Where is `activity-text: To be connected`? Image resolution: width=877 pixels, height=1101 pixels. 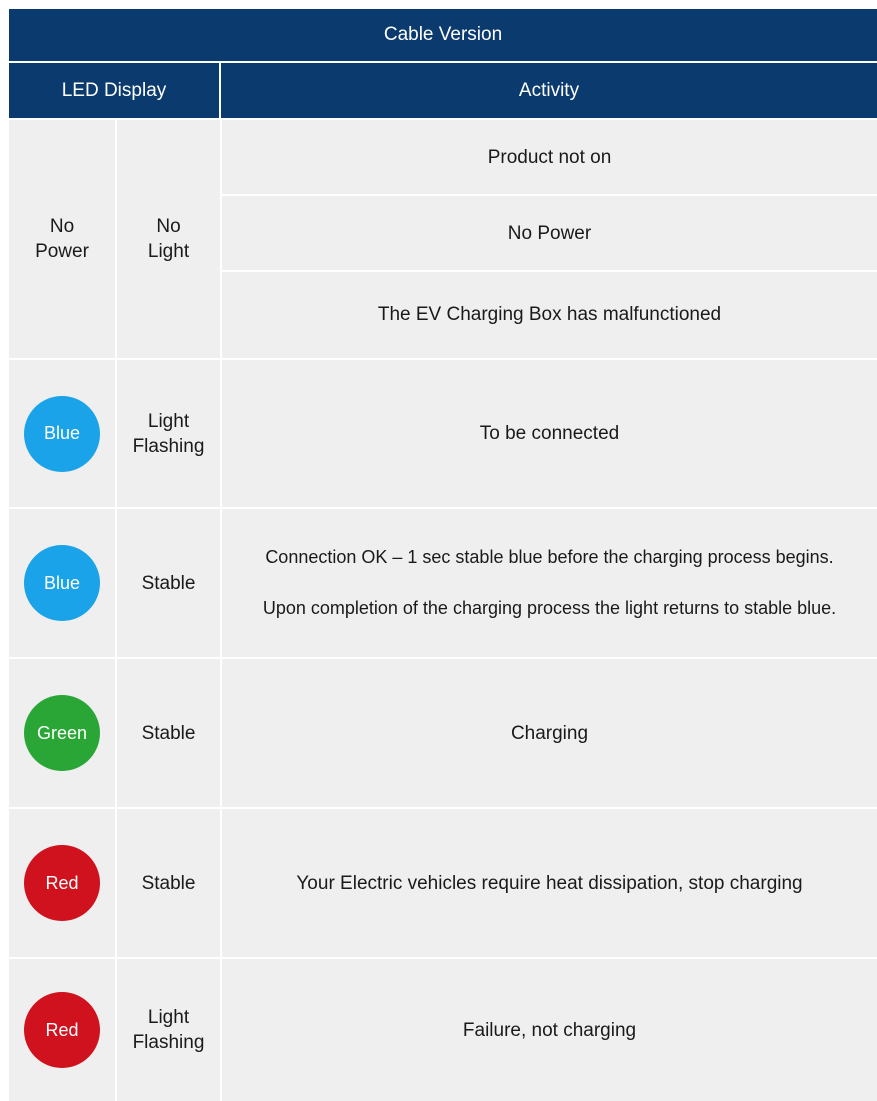
activity-text: To be connected is located at coordinates (549, 433).